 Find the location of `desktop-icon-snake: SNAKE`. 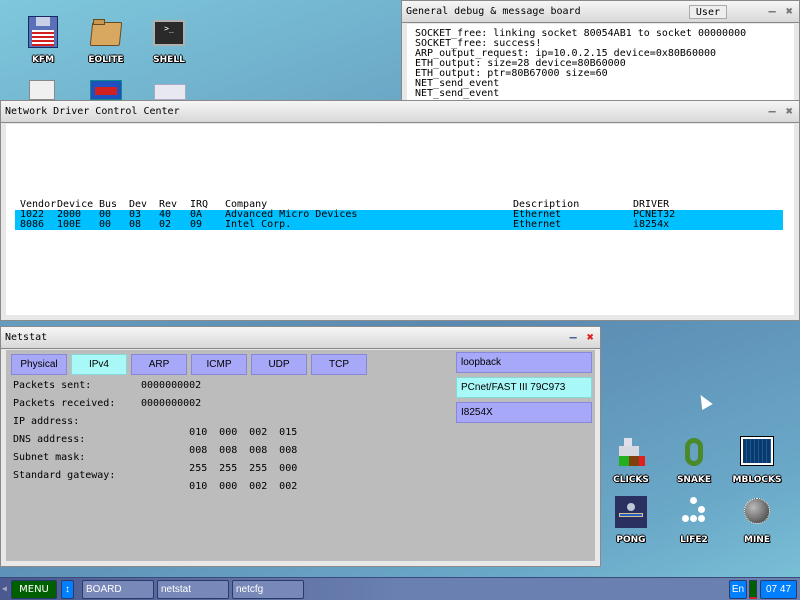

desktop-icon-snake: SNAKE is located at coordinates (694, 460).